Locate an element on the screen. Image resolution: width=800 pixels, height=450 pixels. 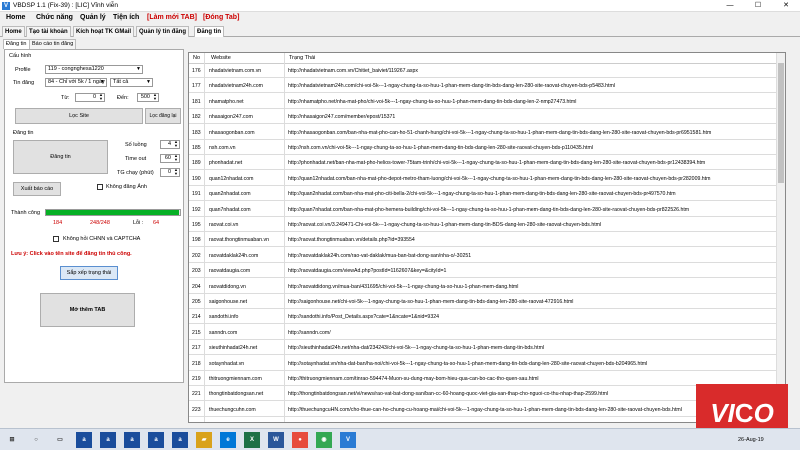
cell-site: quan7nhadat.com is located at coordinates (245, 210).